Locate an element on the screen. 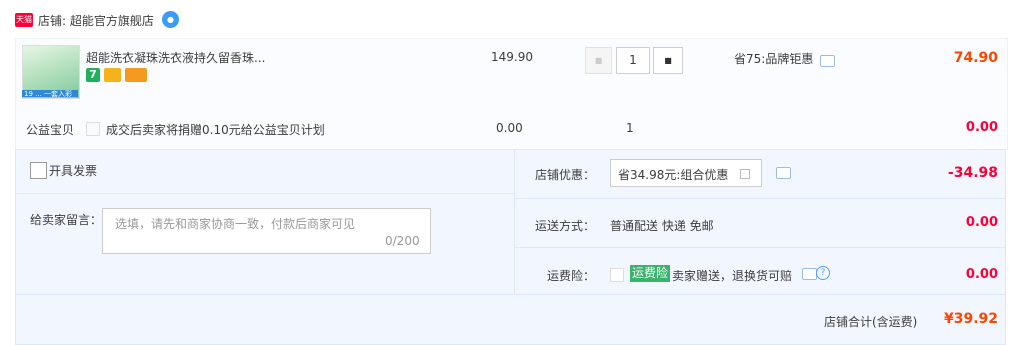 The image size is (1011, 345). unit-price: 149.90 is located at coordinates (512, 57).